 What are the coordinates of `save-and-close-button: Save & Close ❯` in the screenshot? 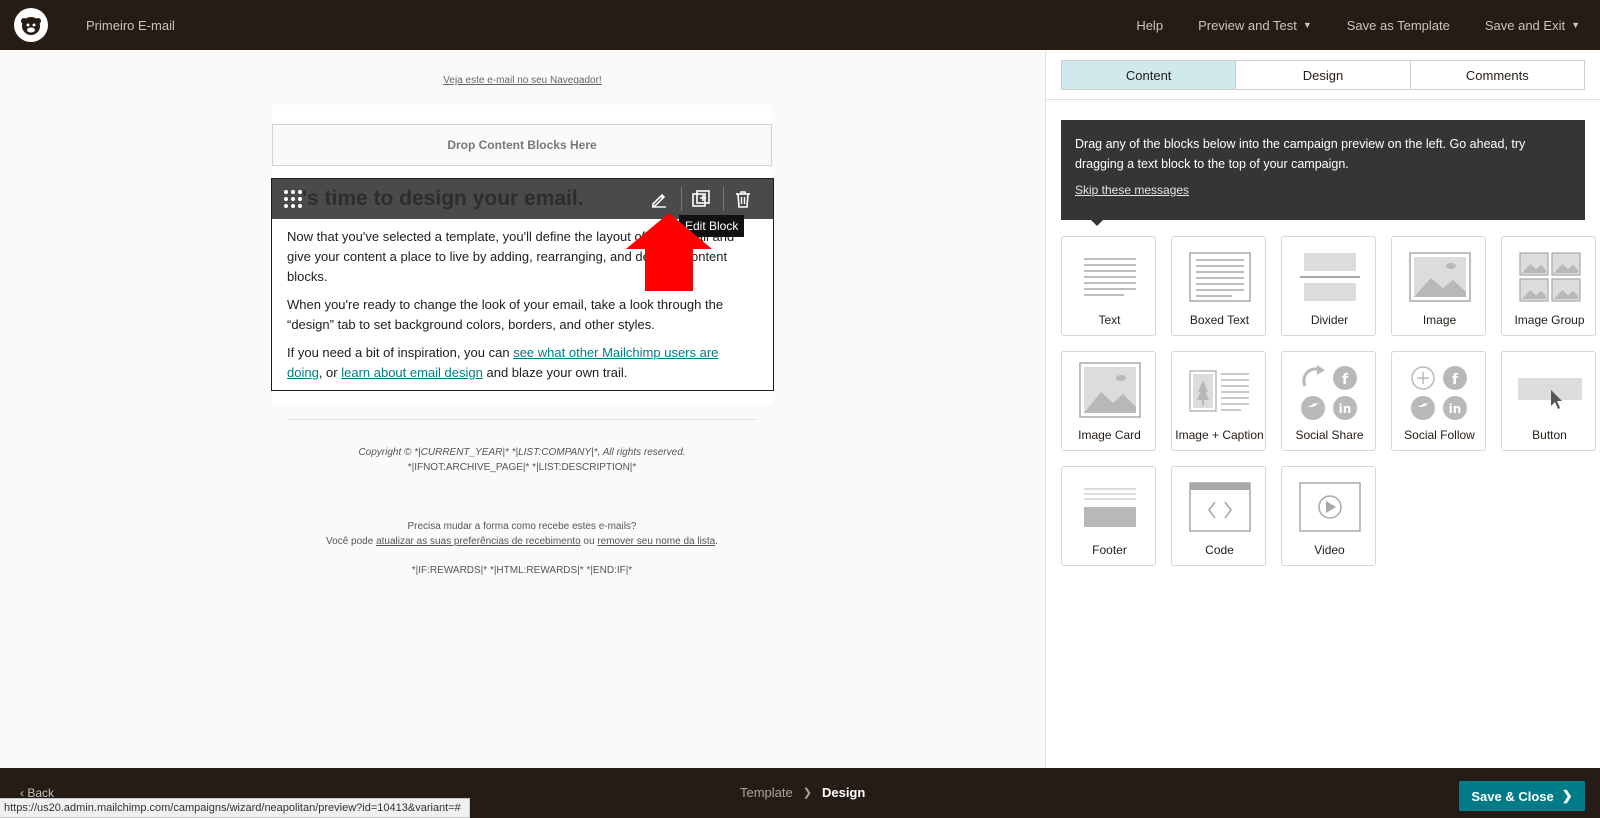 It's located at (1522, 796).